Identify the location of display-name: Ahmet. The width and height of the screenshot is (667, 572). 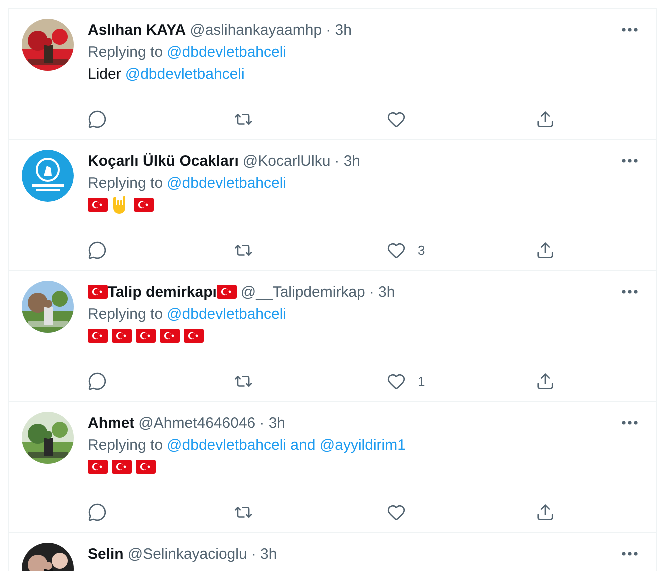
(111, 423).